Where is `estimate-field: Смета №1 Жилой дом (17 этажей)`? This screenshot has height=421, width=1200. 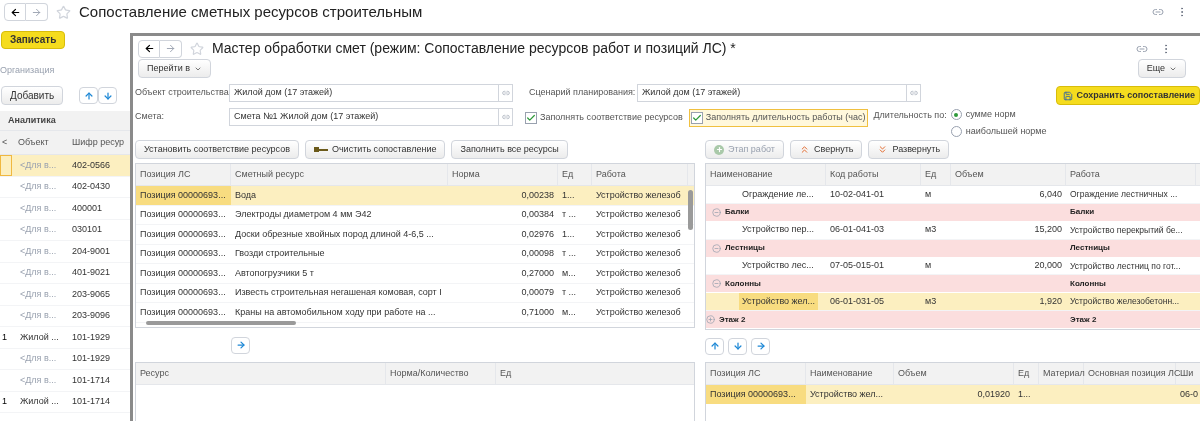
estimate-field: Смета №1 Жилой дом (17 этажей) is located at coordinates (364, 117).